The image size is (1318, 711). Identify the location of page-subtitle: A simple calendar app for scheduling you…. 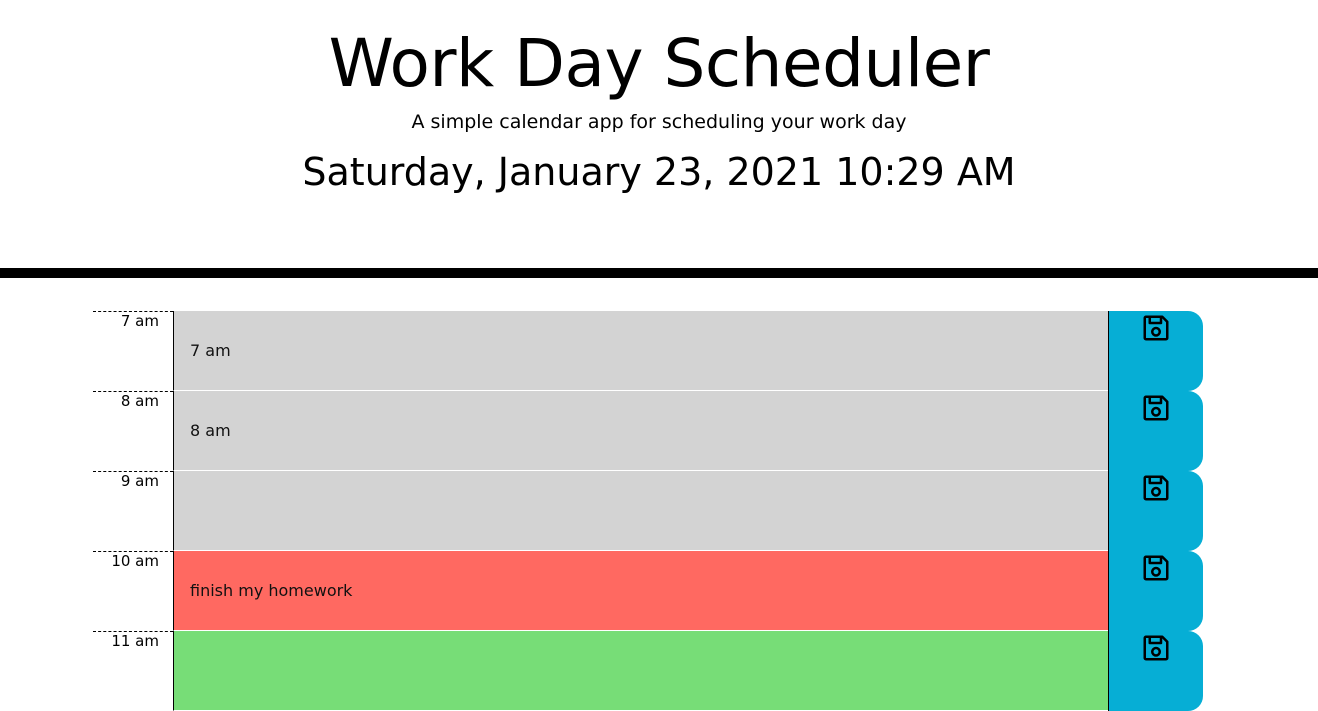
(659, 122).